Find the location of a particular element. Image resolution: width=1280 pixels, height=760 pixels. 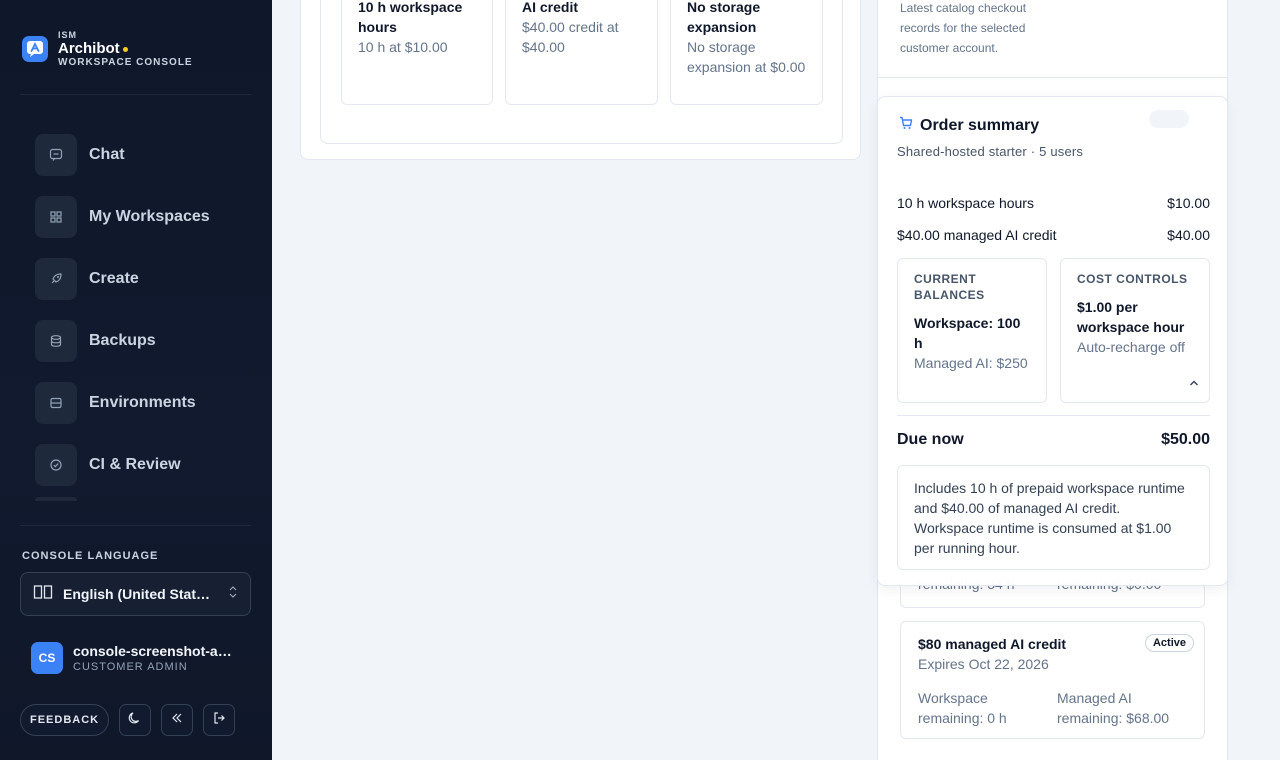

sidebar-item-backups: Backups is located at coordinates (122, 341).